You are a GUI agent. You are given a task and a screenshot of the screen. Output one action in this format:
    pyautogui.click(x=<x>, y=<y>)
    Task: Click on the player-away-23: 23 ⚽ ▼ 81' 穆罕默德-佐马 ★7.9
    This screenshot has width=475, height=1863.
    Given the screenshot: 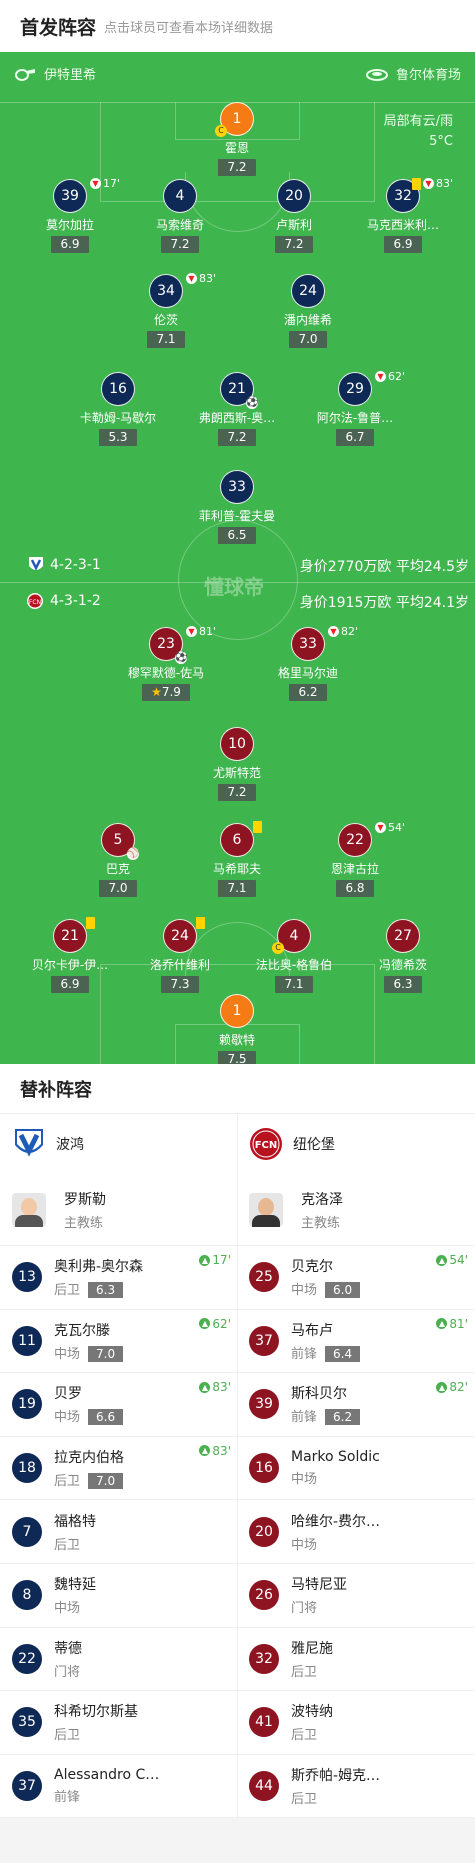 What is the action you would take?
    pyautogui.click(x=166, y=663)
    